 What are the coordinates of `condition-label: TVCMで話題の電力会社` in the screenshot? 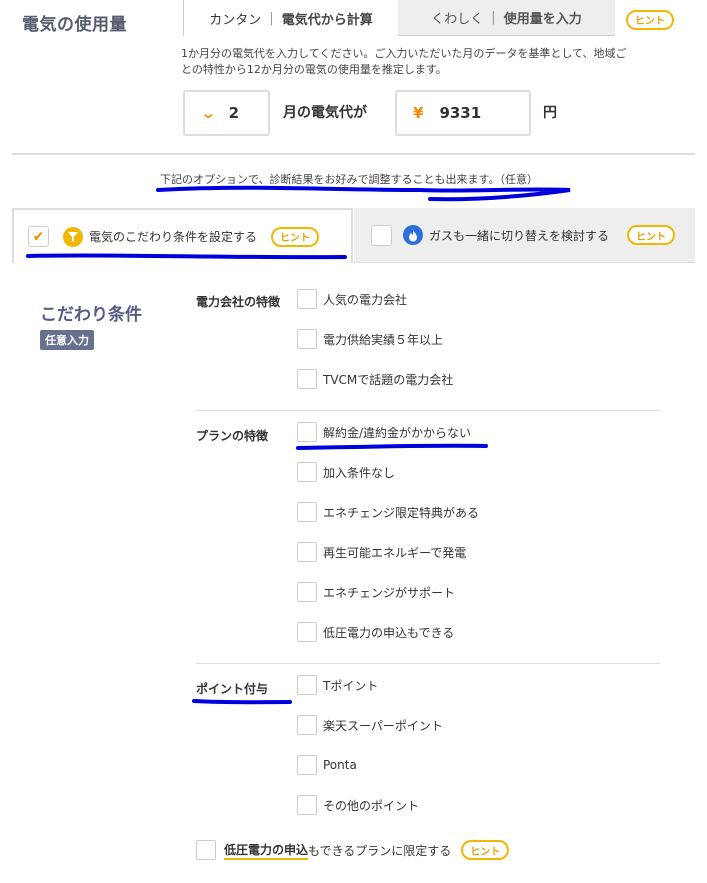 It's located at (388, 379).